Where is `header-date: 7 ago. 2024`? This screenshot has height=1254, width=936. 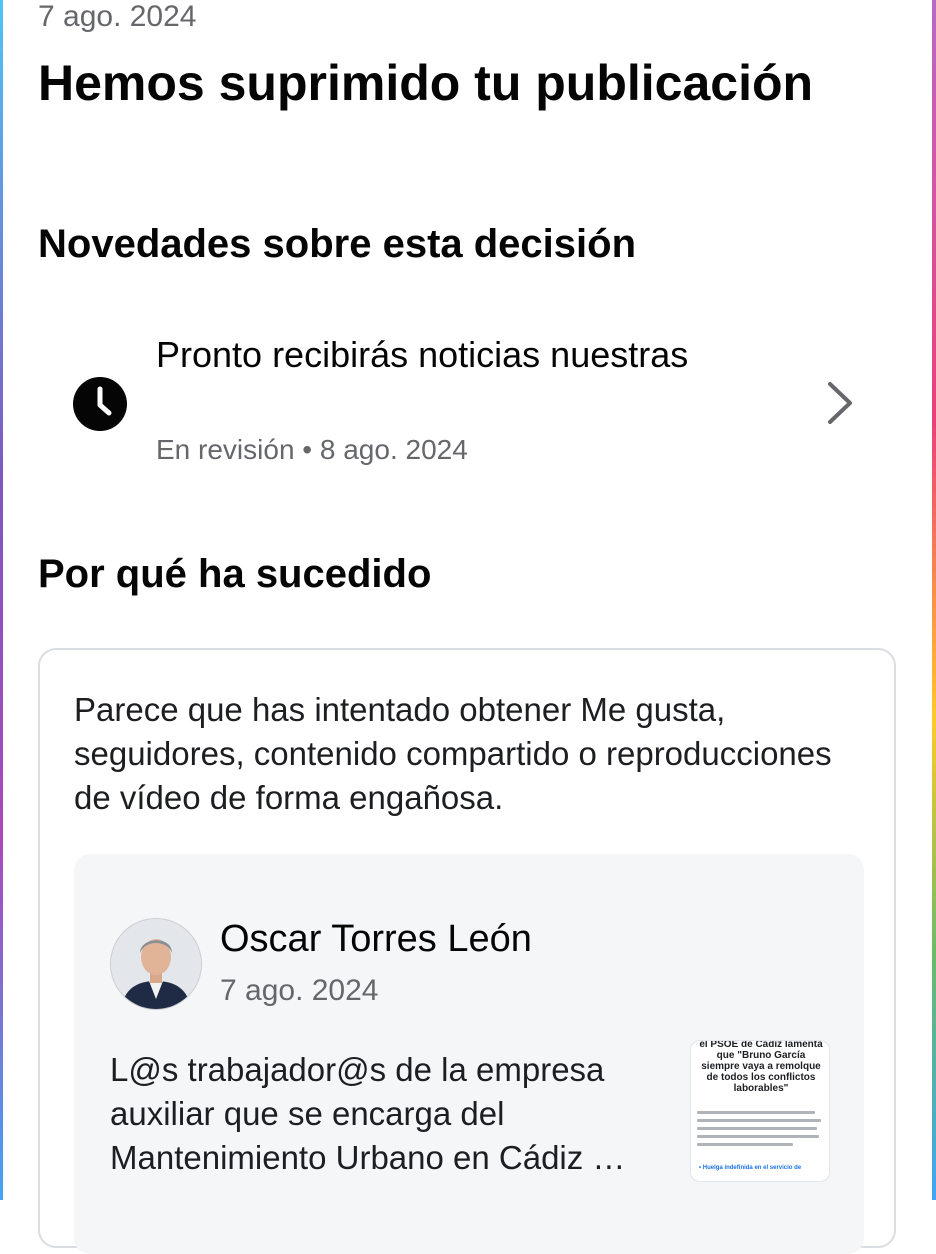 header-date: 7 ago. 2024 is located at coordinates (117, 16).